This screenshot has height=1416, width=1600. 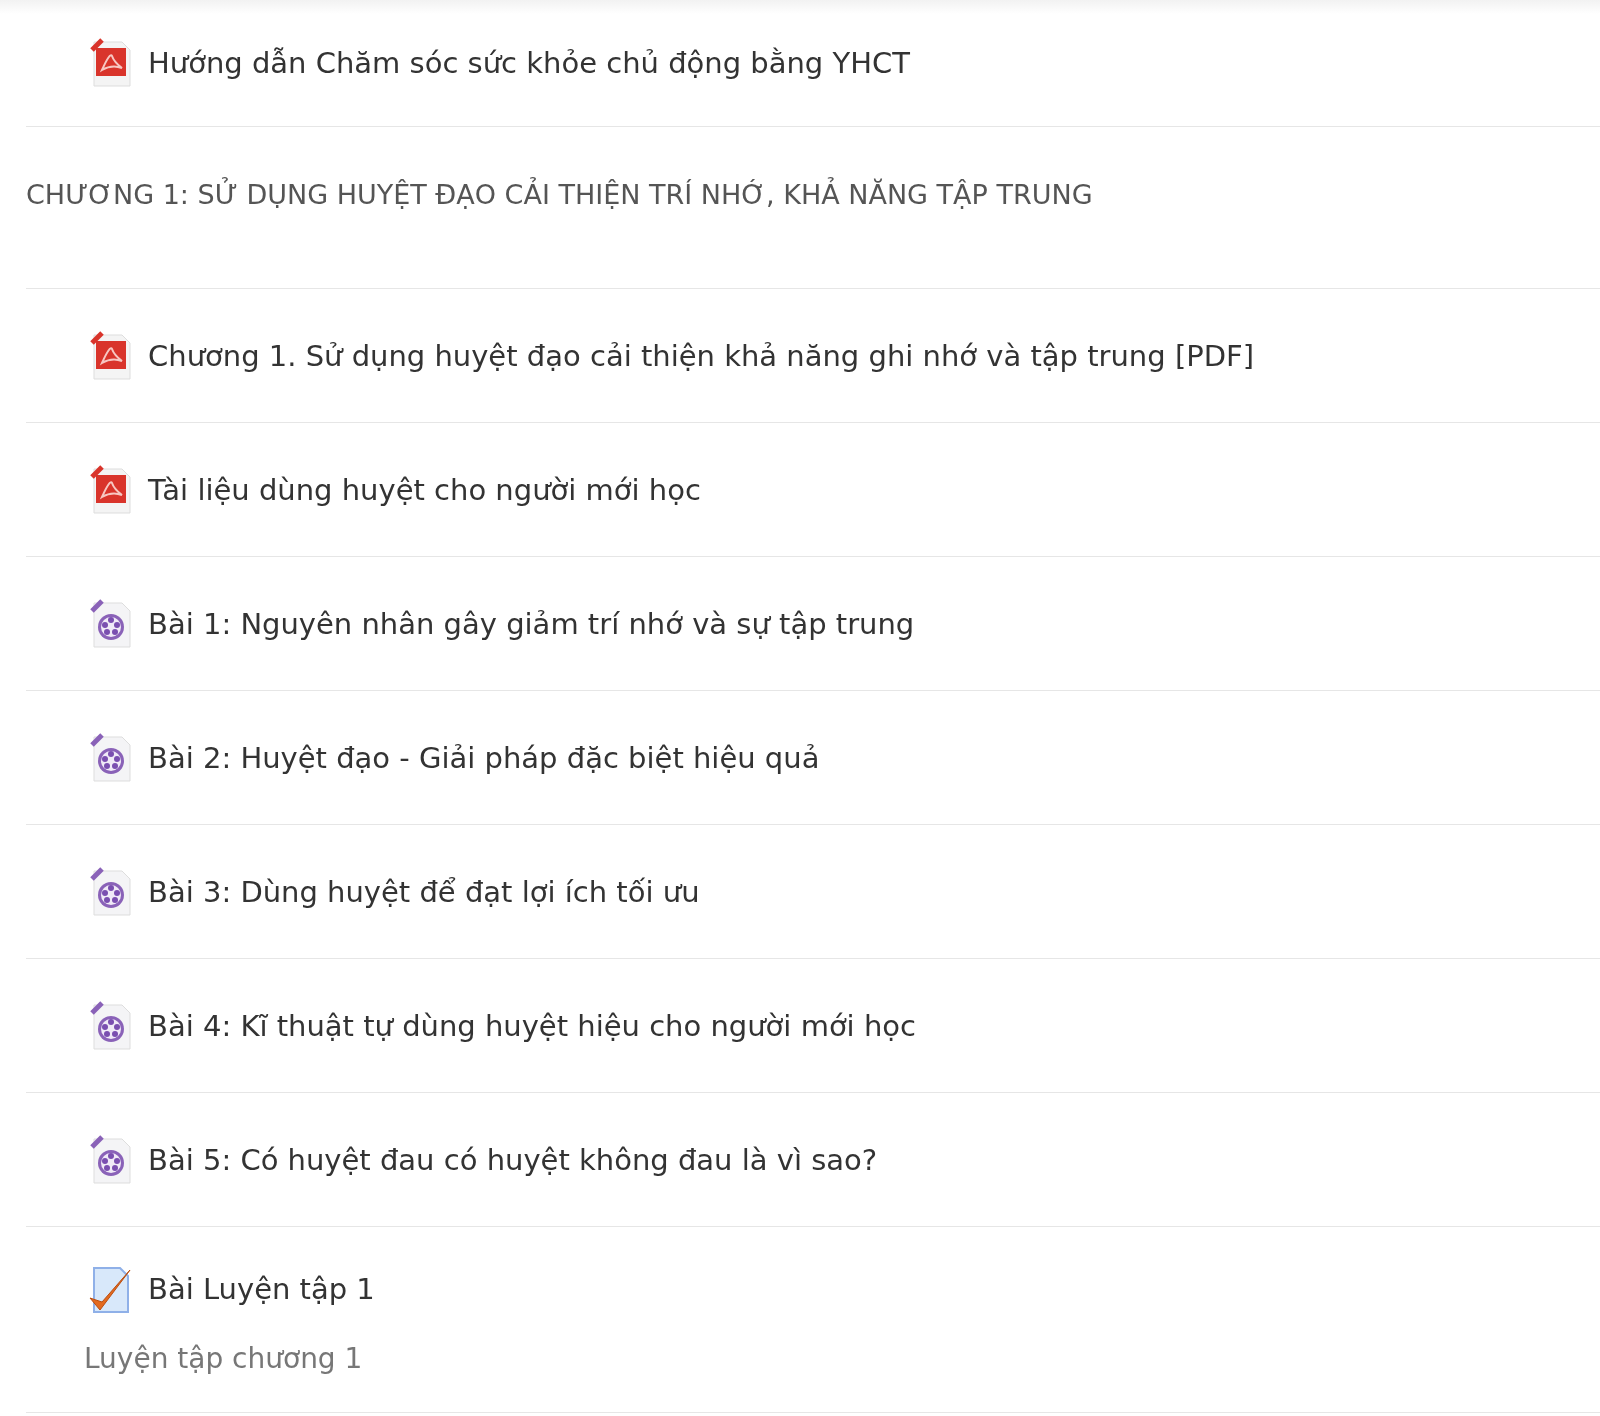 What do you see at coordinates (529, 63) in the screenshot?
I see `activity-link: Hướng dẫn Chăm sóc sức khỏe chủ động bằng YHCT` at bounding box center [529, 63].